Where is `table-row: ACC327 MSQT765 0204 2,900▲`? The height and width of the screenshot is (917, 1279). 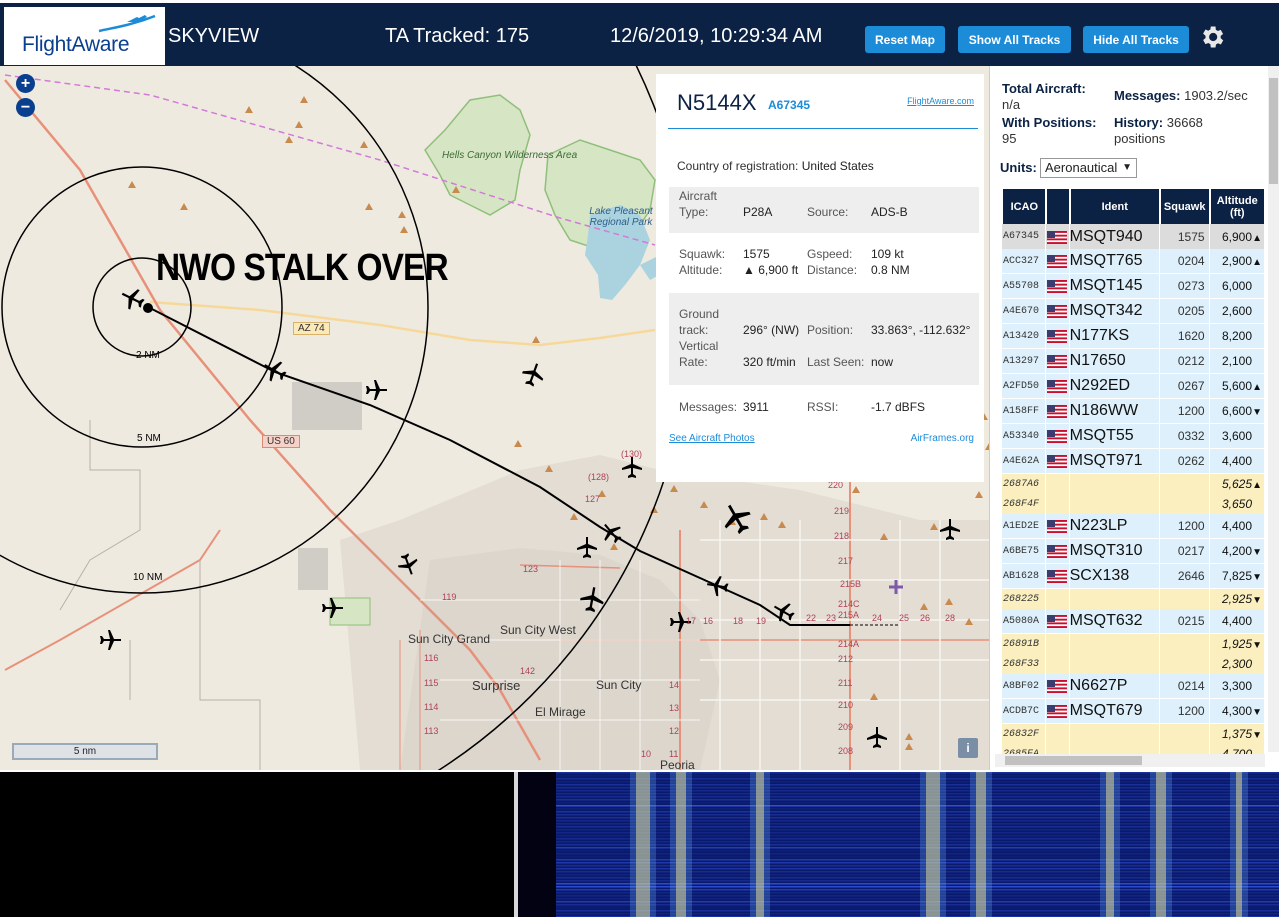
table-row: ACC327 MSQT765 0204 2,900▲ is located at coordinates (1133, 261).